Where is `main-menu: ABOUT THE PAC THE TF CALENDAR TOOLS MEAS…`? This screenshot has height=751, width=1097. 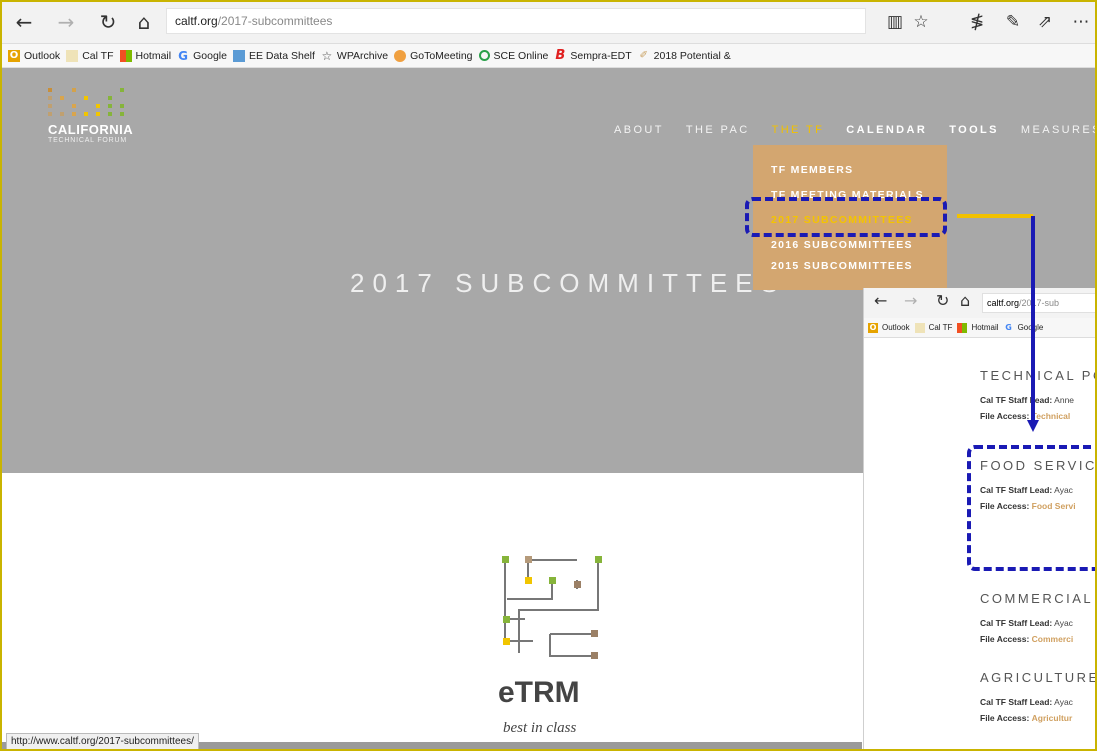
main-menu: ABOUT THE PAC THE TF CALENDAR TOOLS MEAS… is located at coordinates (854, 130).